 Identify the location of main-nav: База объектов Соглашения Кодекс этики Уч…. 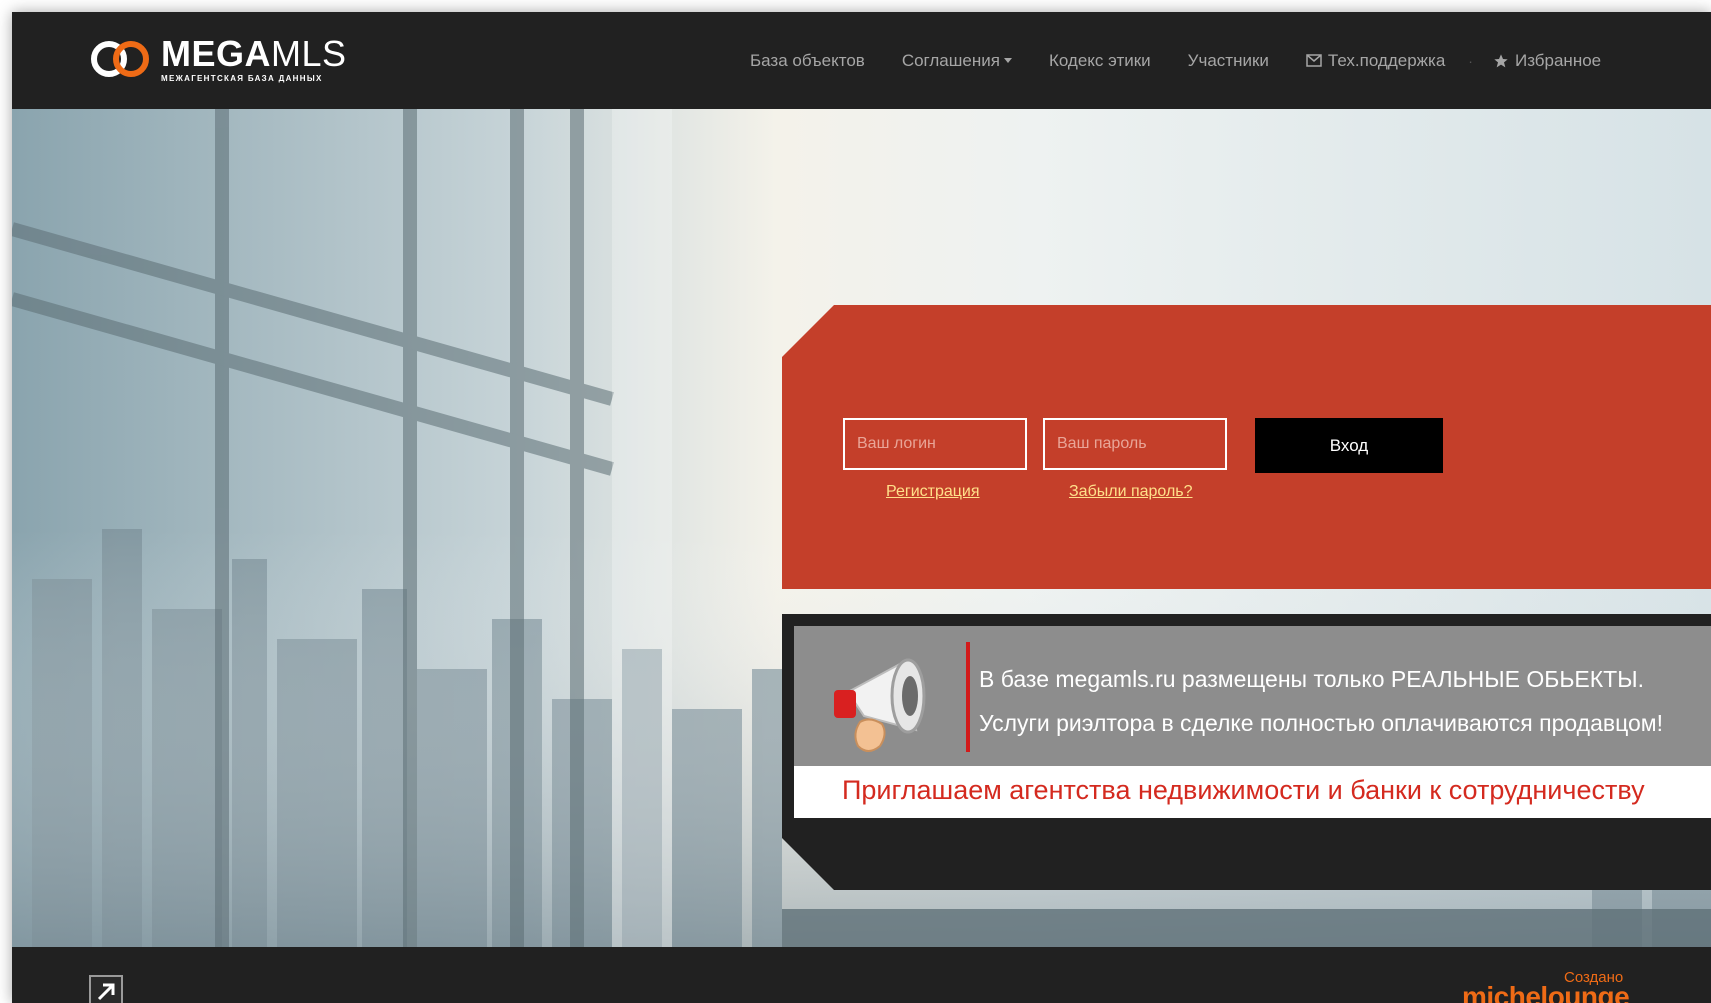
(1194, 60).